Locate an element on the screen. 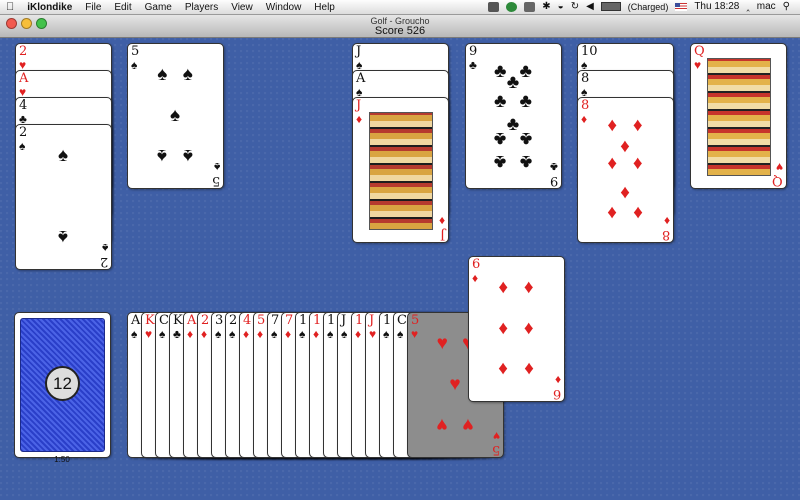 The image size is (800, 500). card-rank: K is located at coordinates (150, 320).